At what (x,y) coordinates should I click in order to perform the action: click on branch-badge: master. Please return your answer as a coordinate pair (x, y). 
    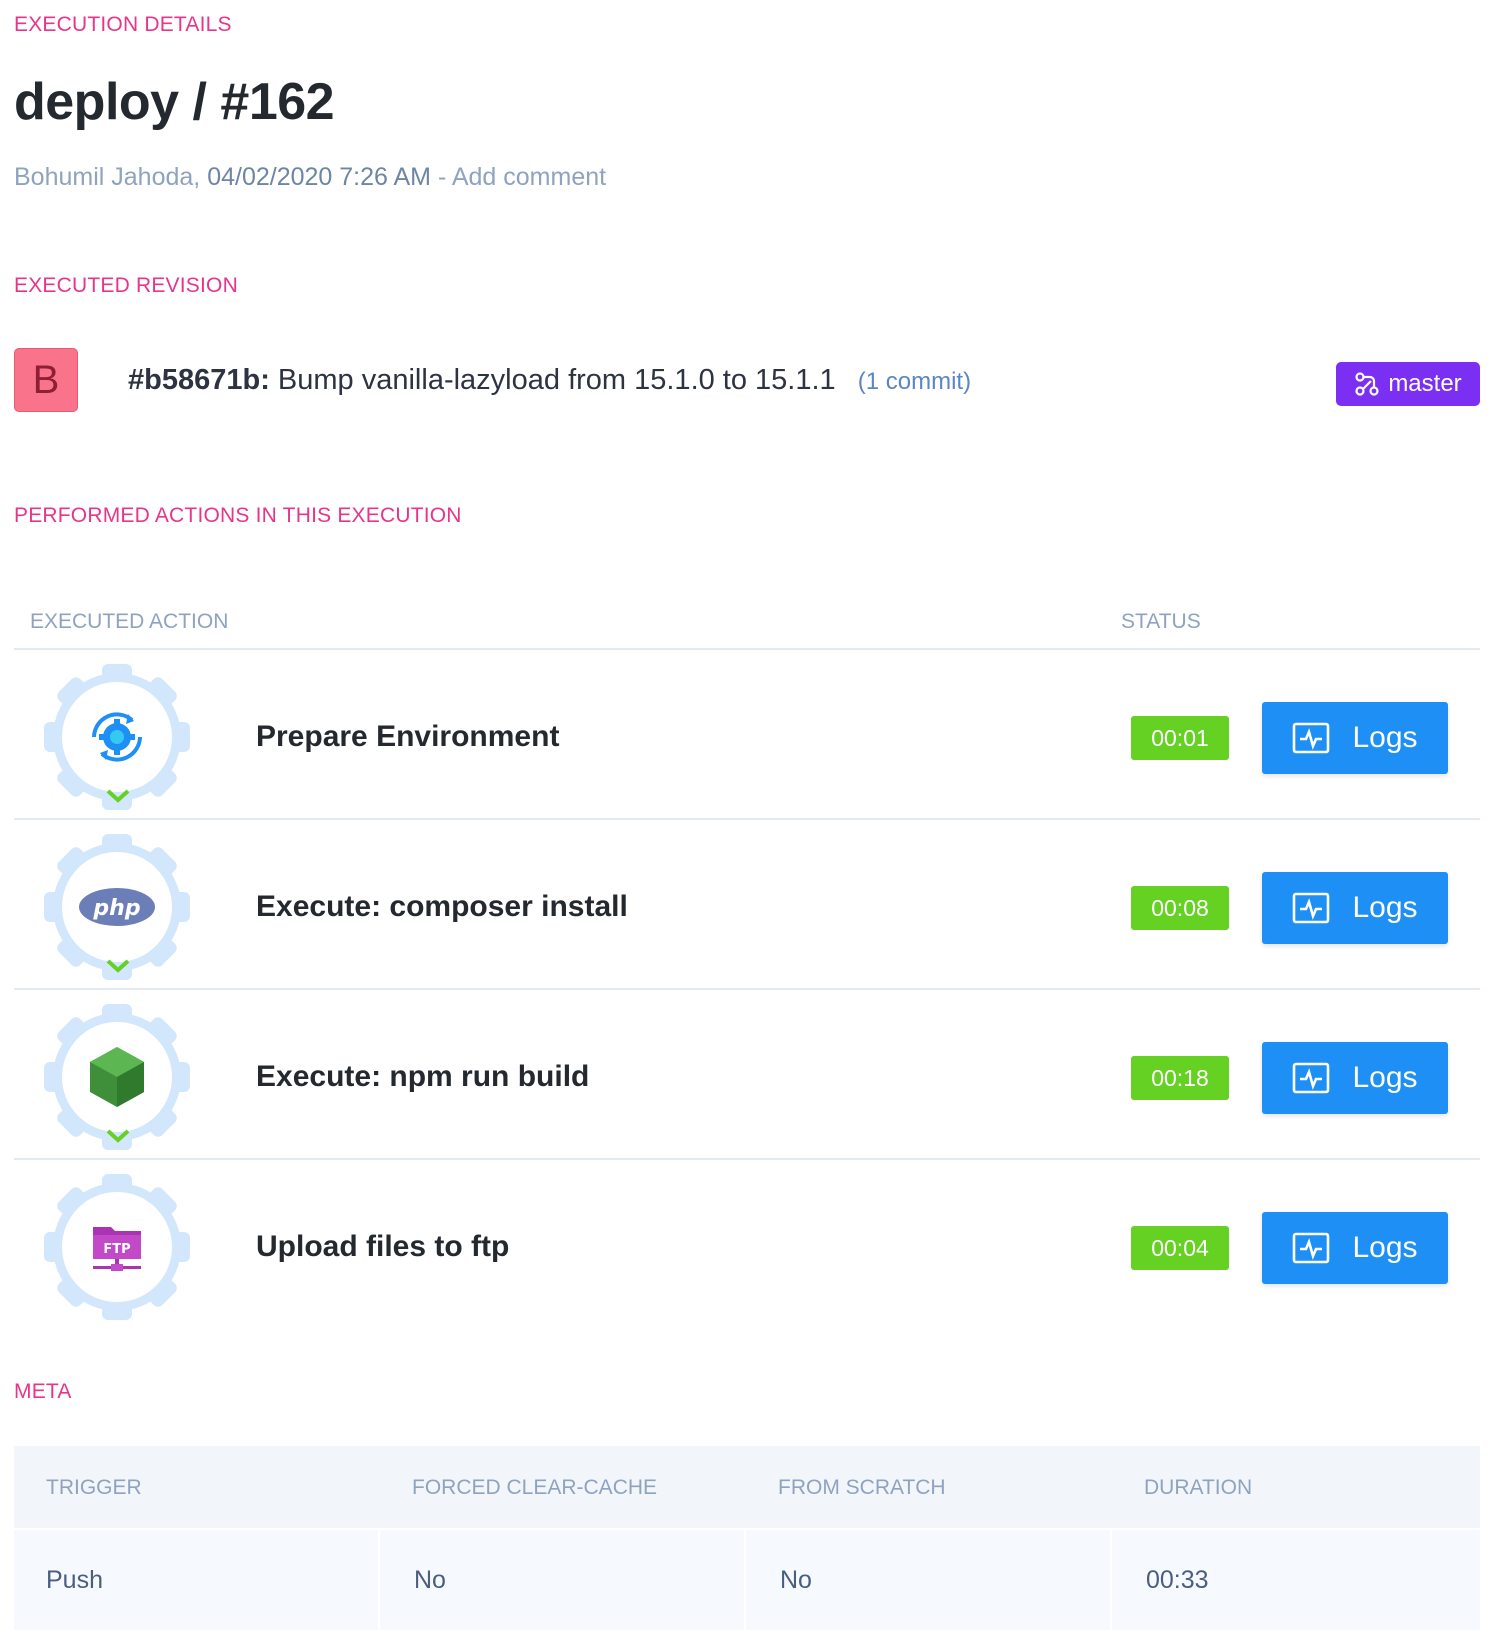
    Looking at the image, I should click on (1408, 384).